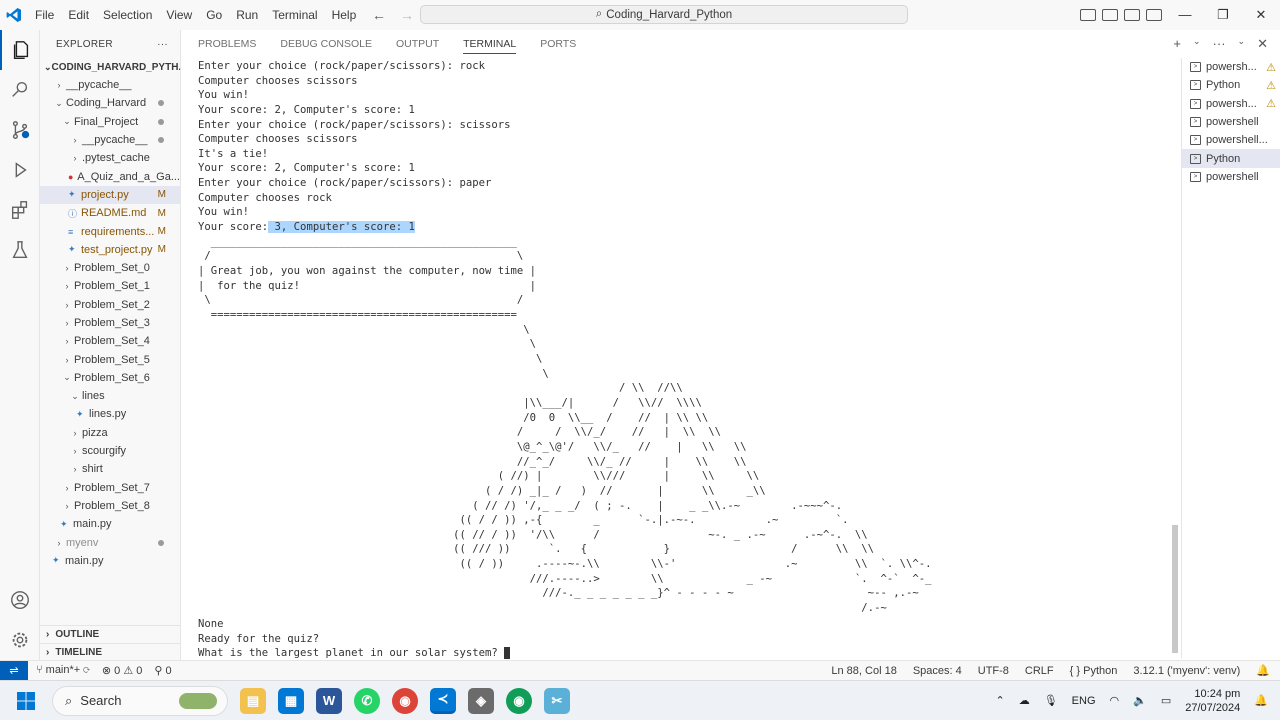 This screenshot has width=1280, height=721. Describe the element at coordinates (110, 305) in the screenshot. I see `folder-item: › Problem_Set_2` at that location.